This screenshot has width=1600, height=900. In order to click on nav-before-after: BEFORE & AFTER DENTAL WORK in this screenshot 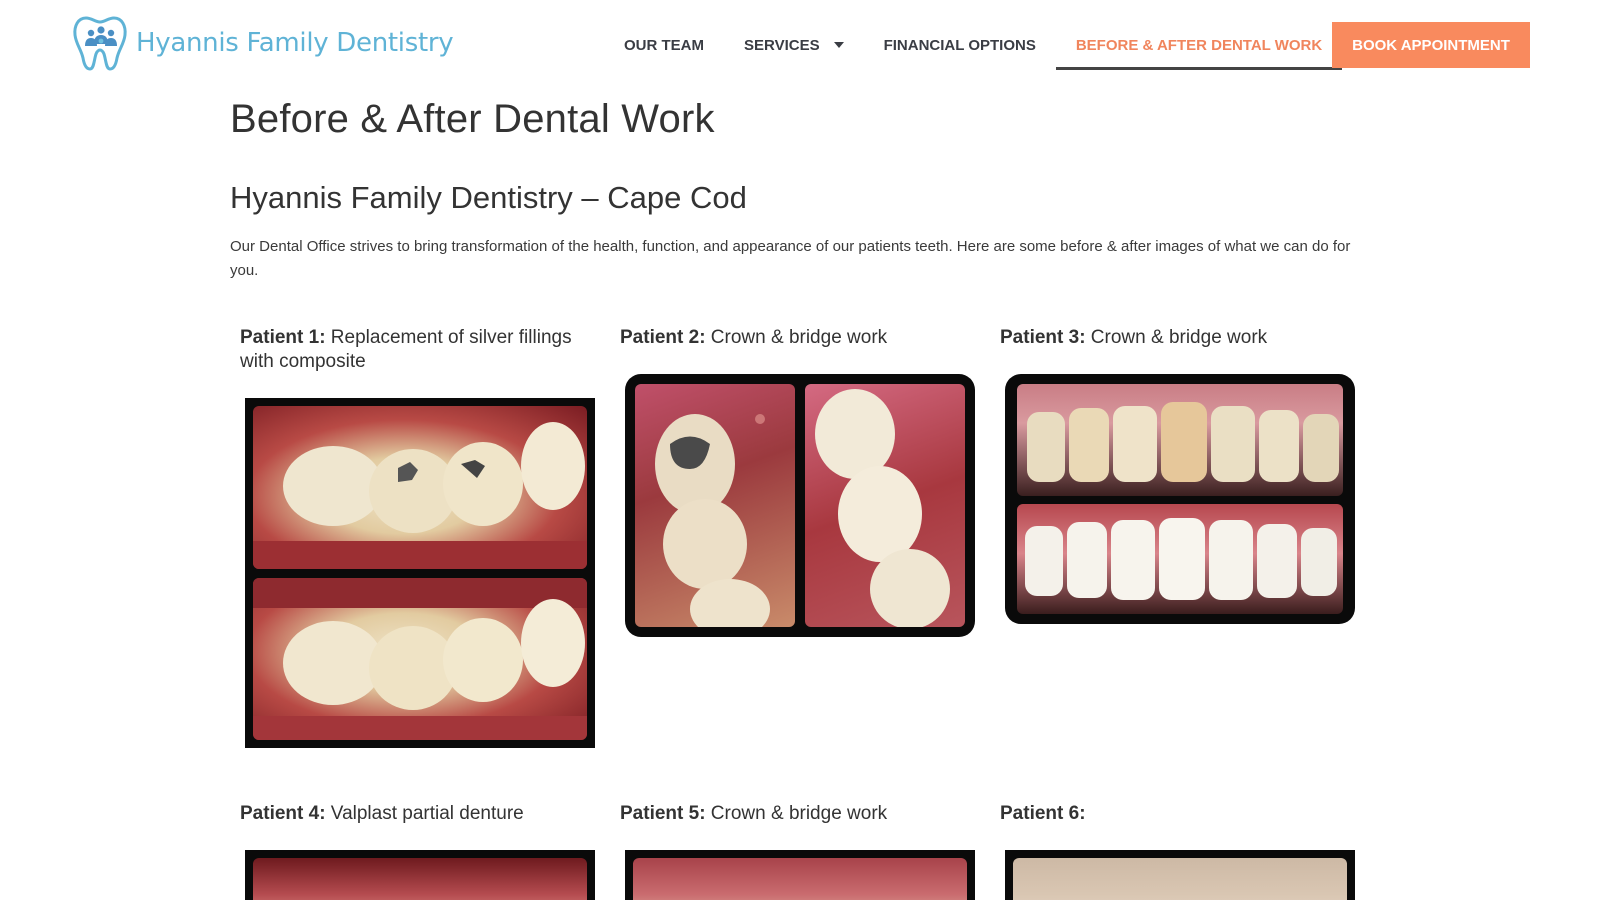, I will do `click(1199, 46)`.